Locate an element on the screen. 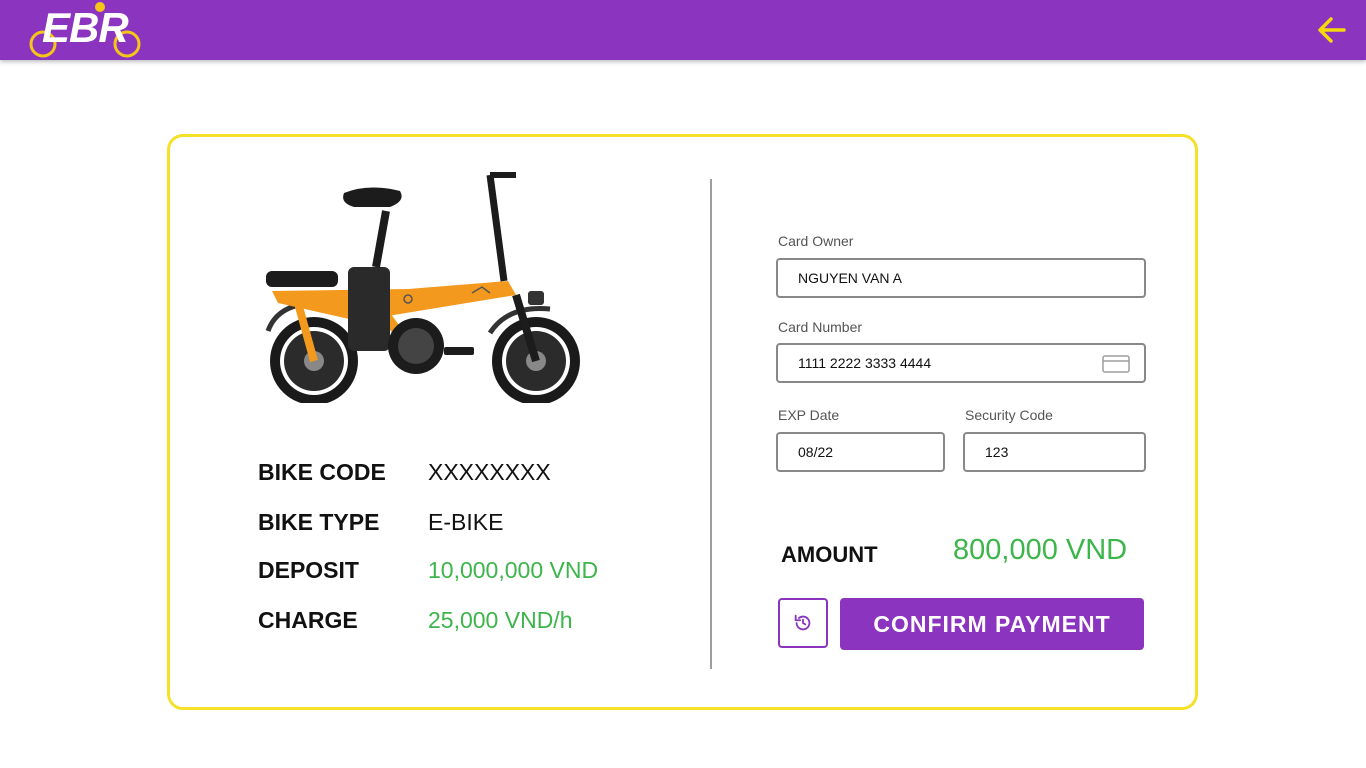 The image size is (1366, 768). card-number-field-box is located at coordinates (961, 363).